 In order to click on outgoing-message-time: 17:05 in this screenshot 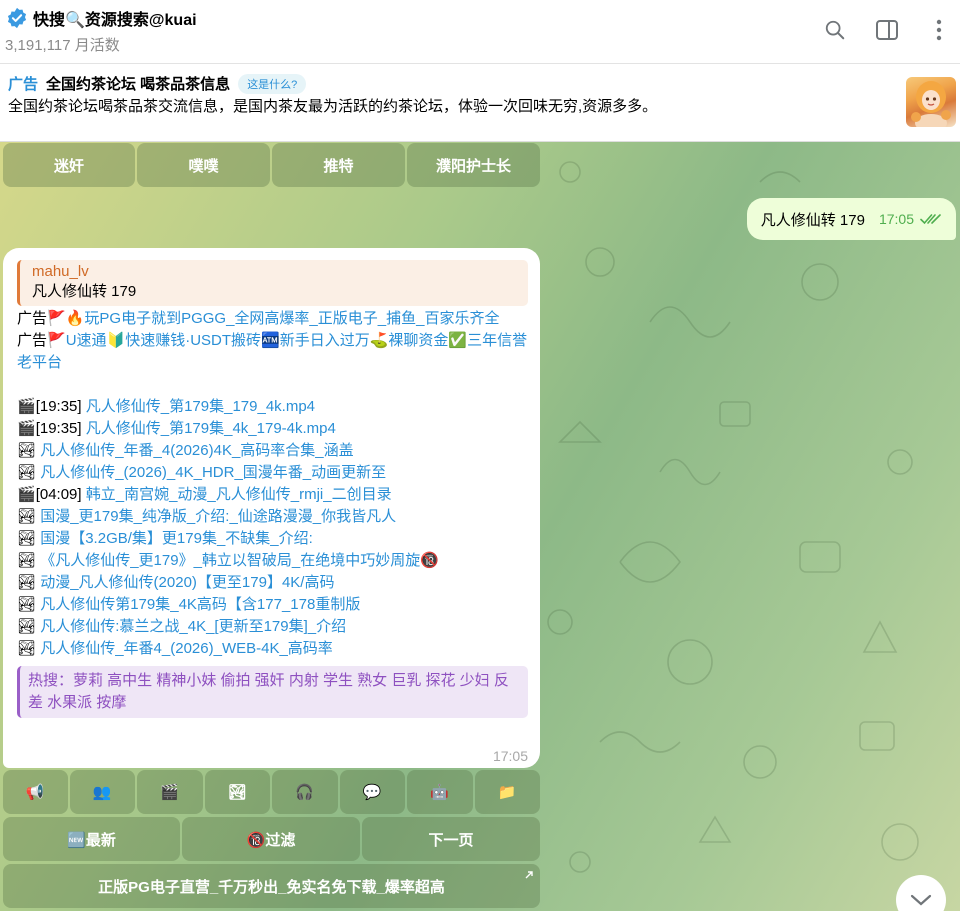, I will do `click(896, 219)`.